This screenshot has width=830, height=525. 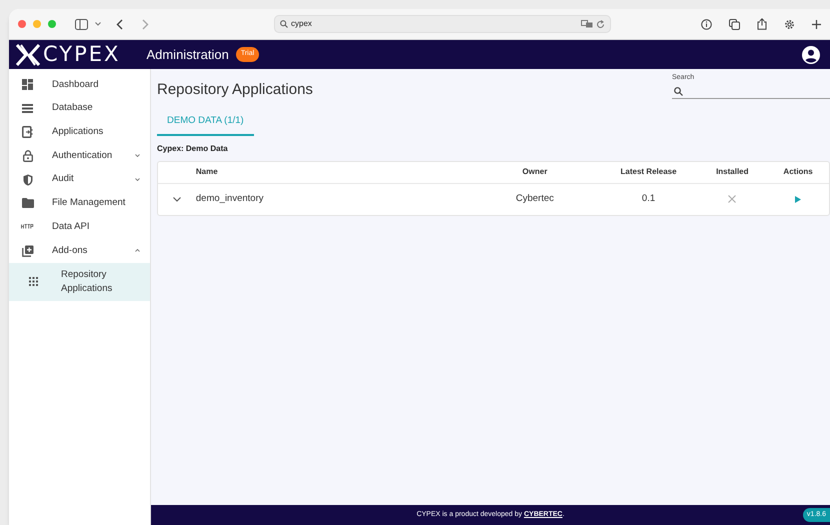 I want to click on column-header: Owner, so click(x=534, y=172).